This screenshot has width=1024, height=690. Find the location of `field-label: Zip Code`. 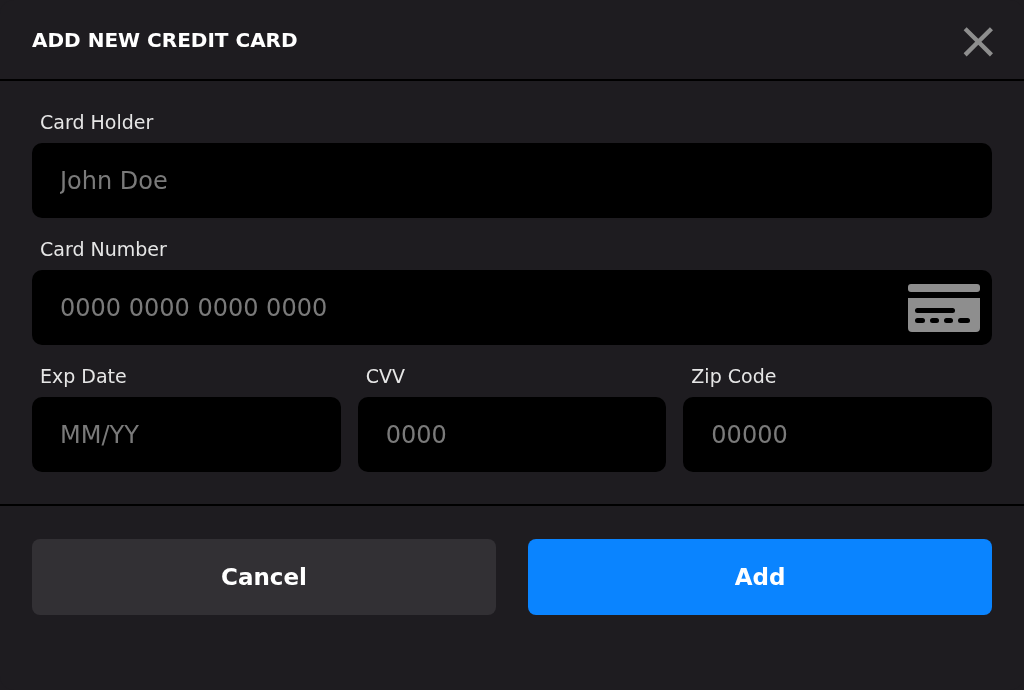

field-label: Zip Code is located at coordinates (734, 376).